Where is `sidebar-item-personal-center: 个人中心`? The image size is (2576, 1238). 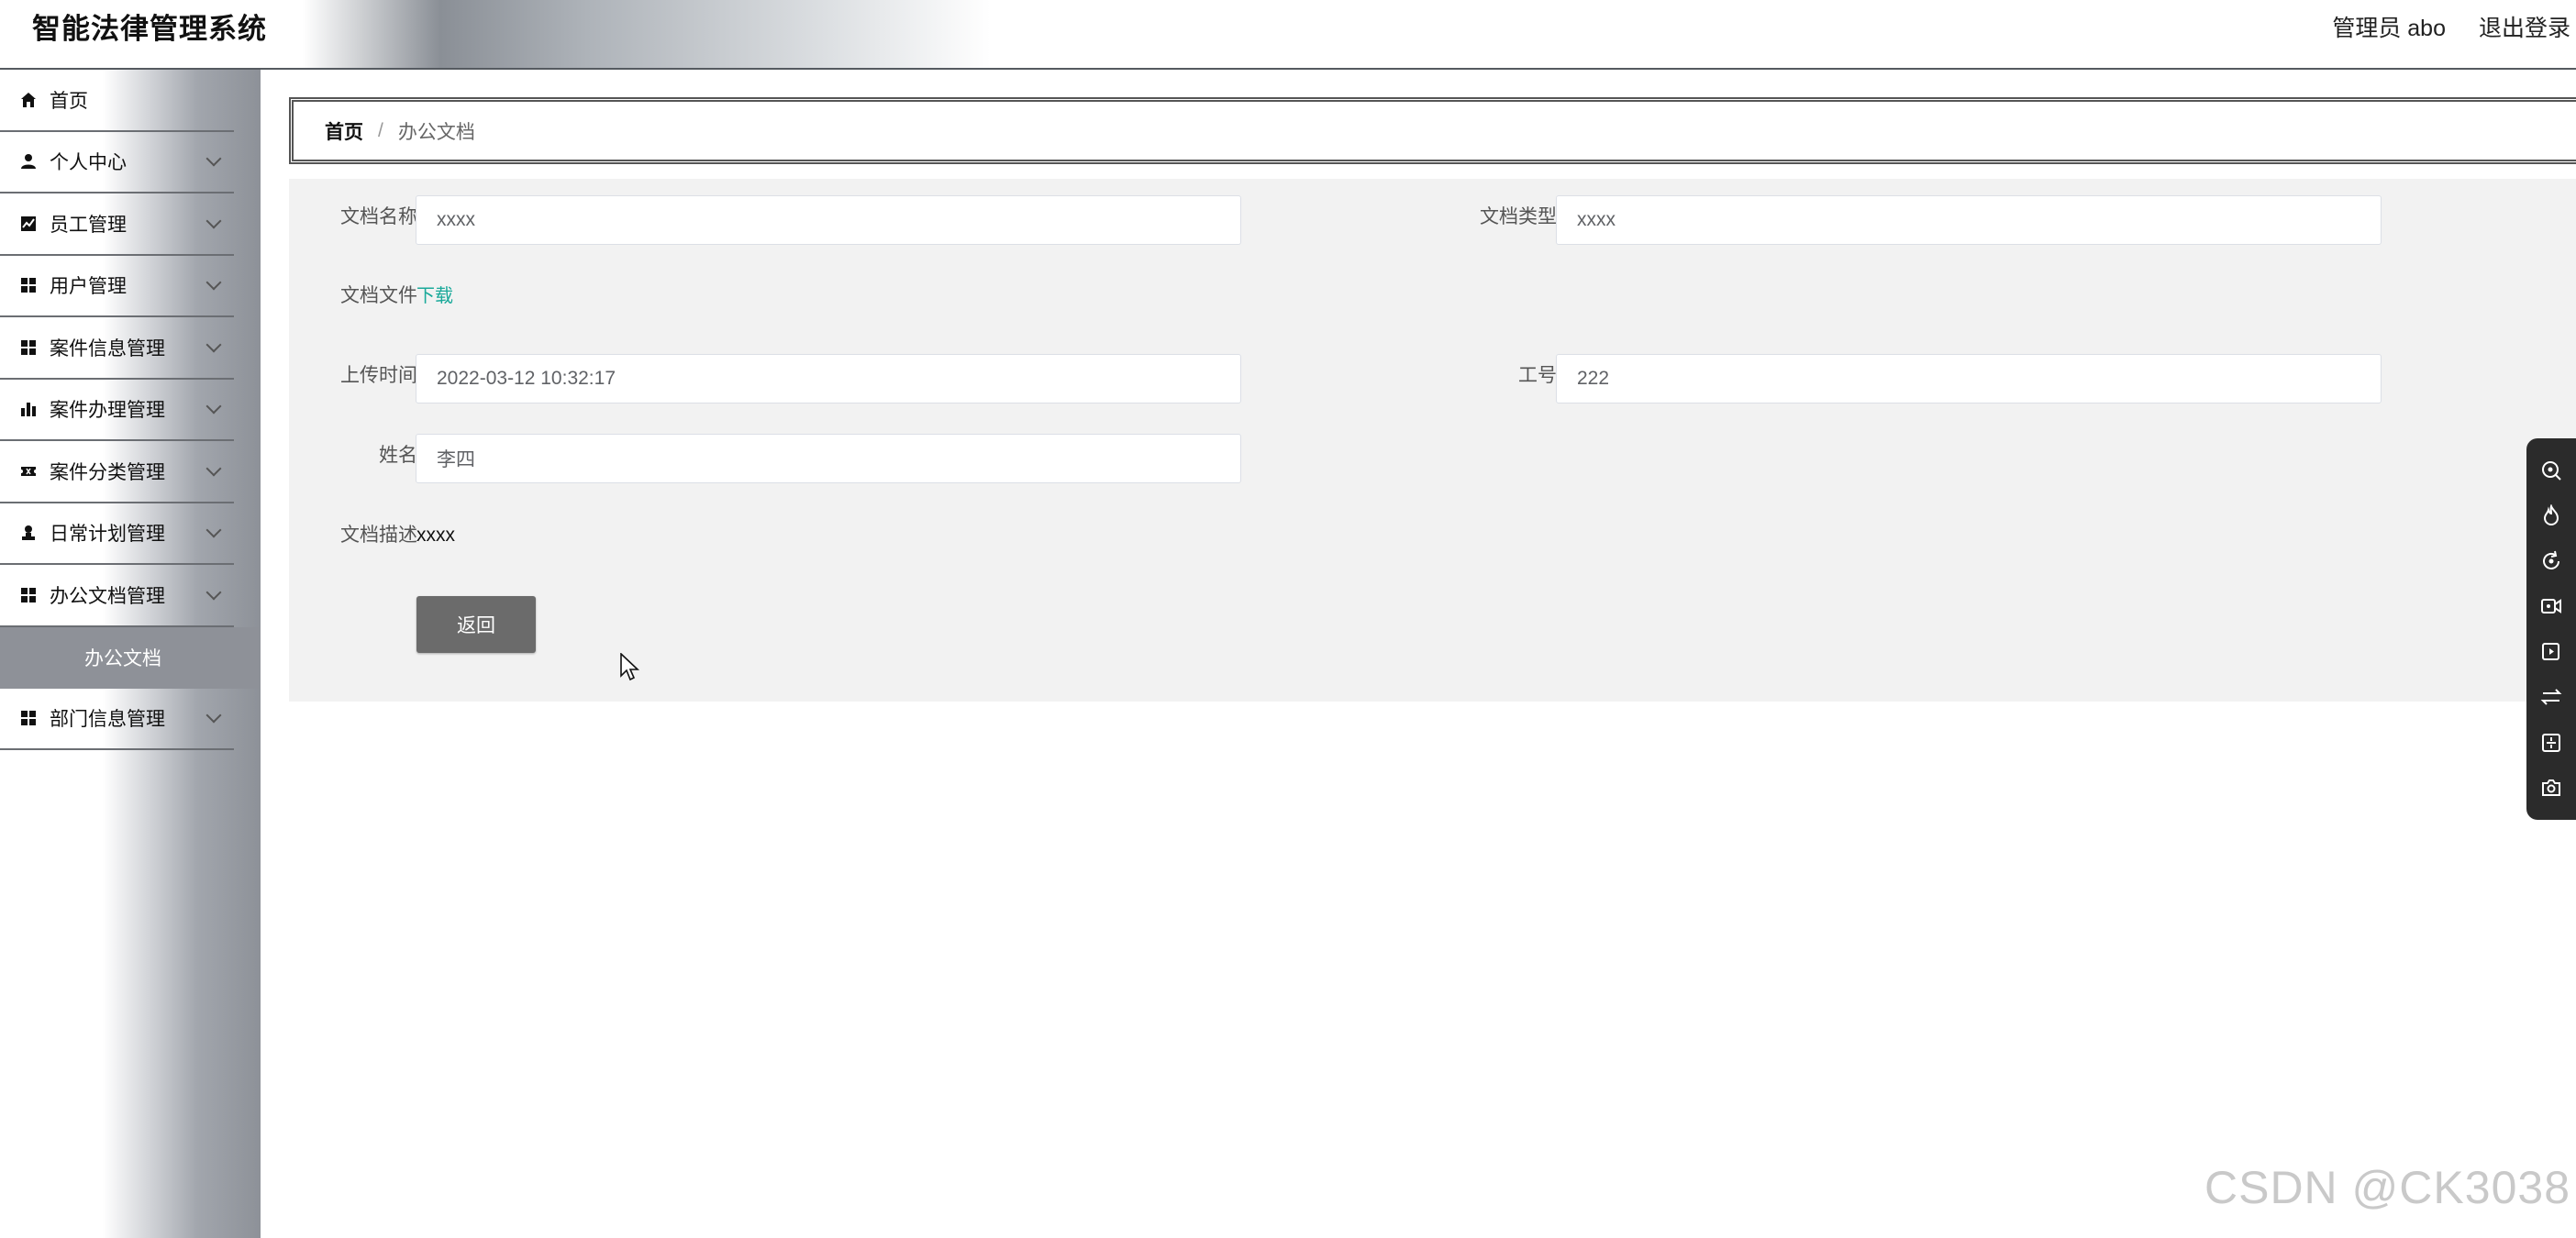
sidebar-item-personal-center: 个人中心 is located at coordinates (117, 162).